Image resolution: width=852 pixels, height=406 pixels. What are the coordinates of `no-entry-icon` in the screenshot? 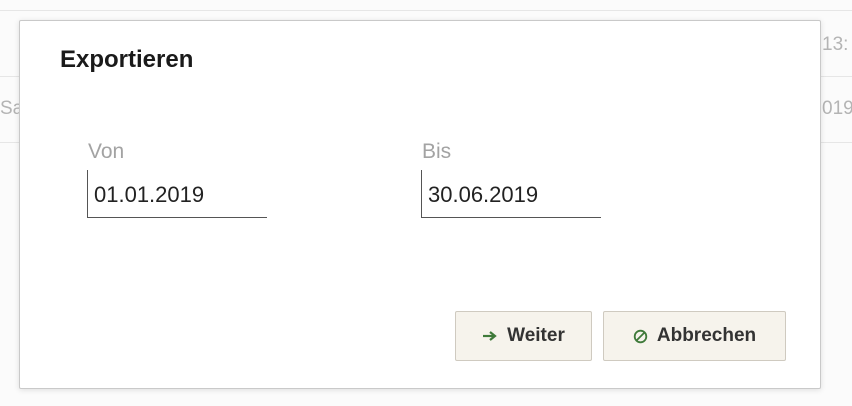 It's located at (640, 336).